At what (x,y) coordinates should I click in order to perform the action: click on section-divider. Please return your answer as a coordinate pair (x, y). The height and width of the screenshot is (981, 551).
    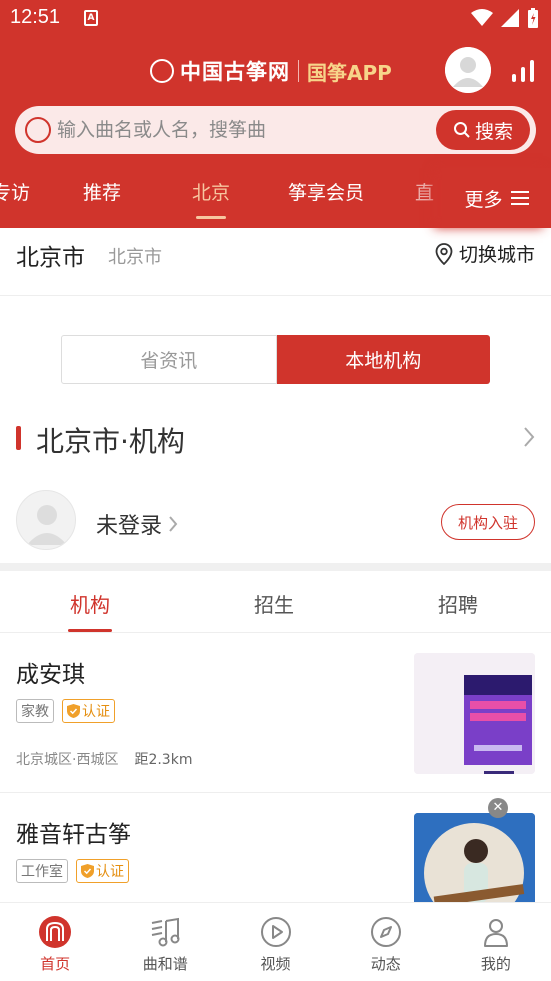
    Looking at the image, I should click on (275, 567).